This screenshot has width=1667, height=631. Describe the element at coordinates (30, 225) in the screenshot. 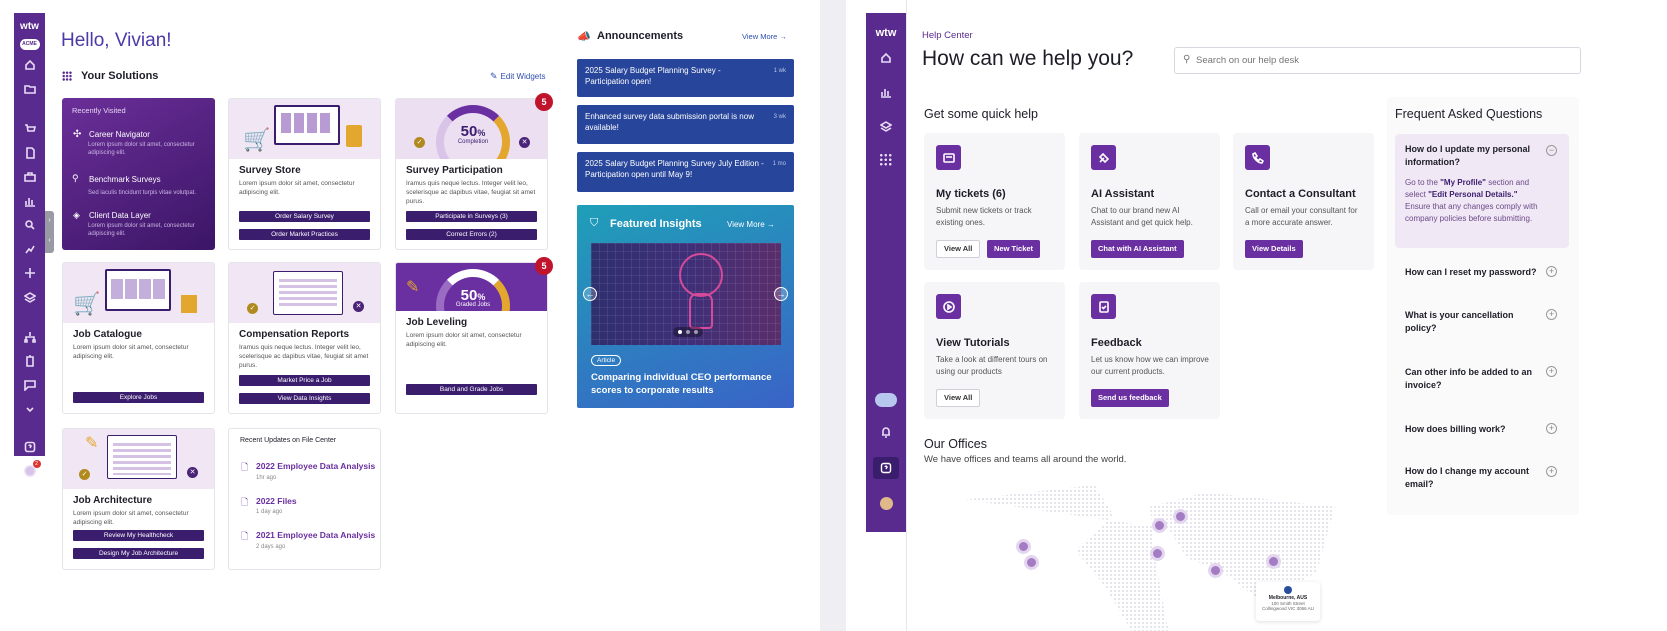

I see `search-icon` at that location.